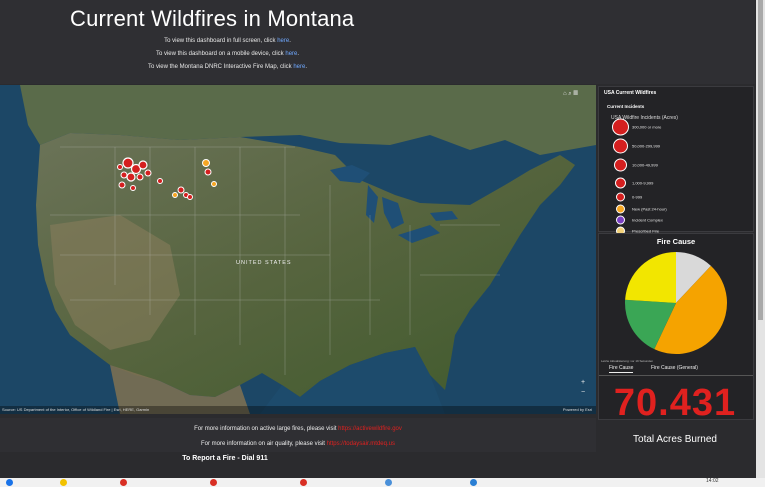 The image size is (765, 487). I want to click on page-title: Current Wildfires in Montana, so click(212, 18).